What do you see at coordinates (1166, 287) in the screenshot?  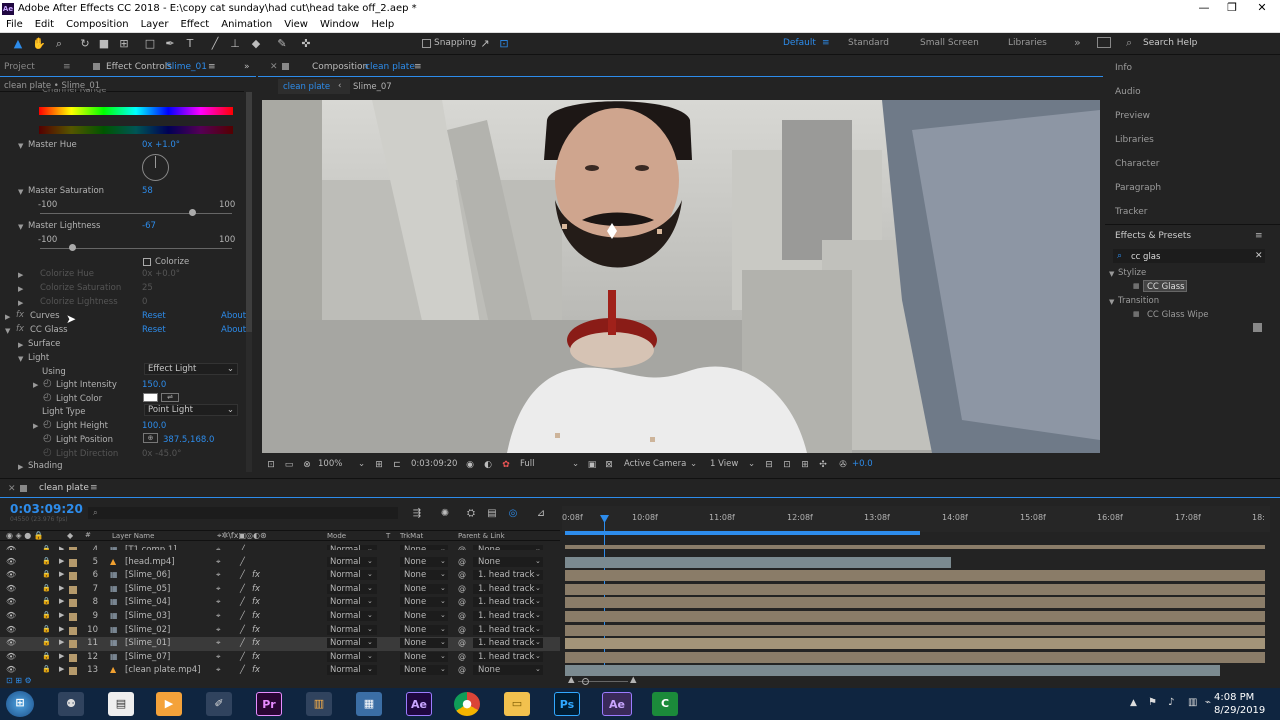 I see `effect-cc-glass: CC Glass` at bounding box center [1166, 287].